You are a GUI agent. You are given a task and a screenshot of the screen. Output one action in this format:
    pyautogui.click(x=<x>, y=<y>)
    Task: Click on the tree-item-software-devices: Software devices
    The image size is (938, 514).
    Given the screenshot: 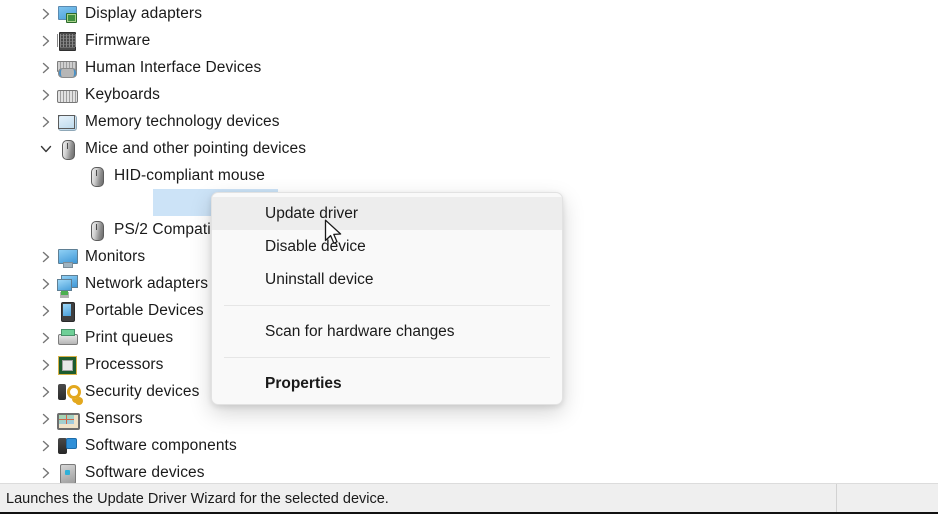 What is the action you would take?
    pyautogui.click(x=469, y=471)
    